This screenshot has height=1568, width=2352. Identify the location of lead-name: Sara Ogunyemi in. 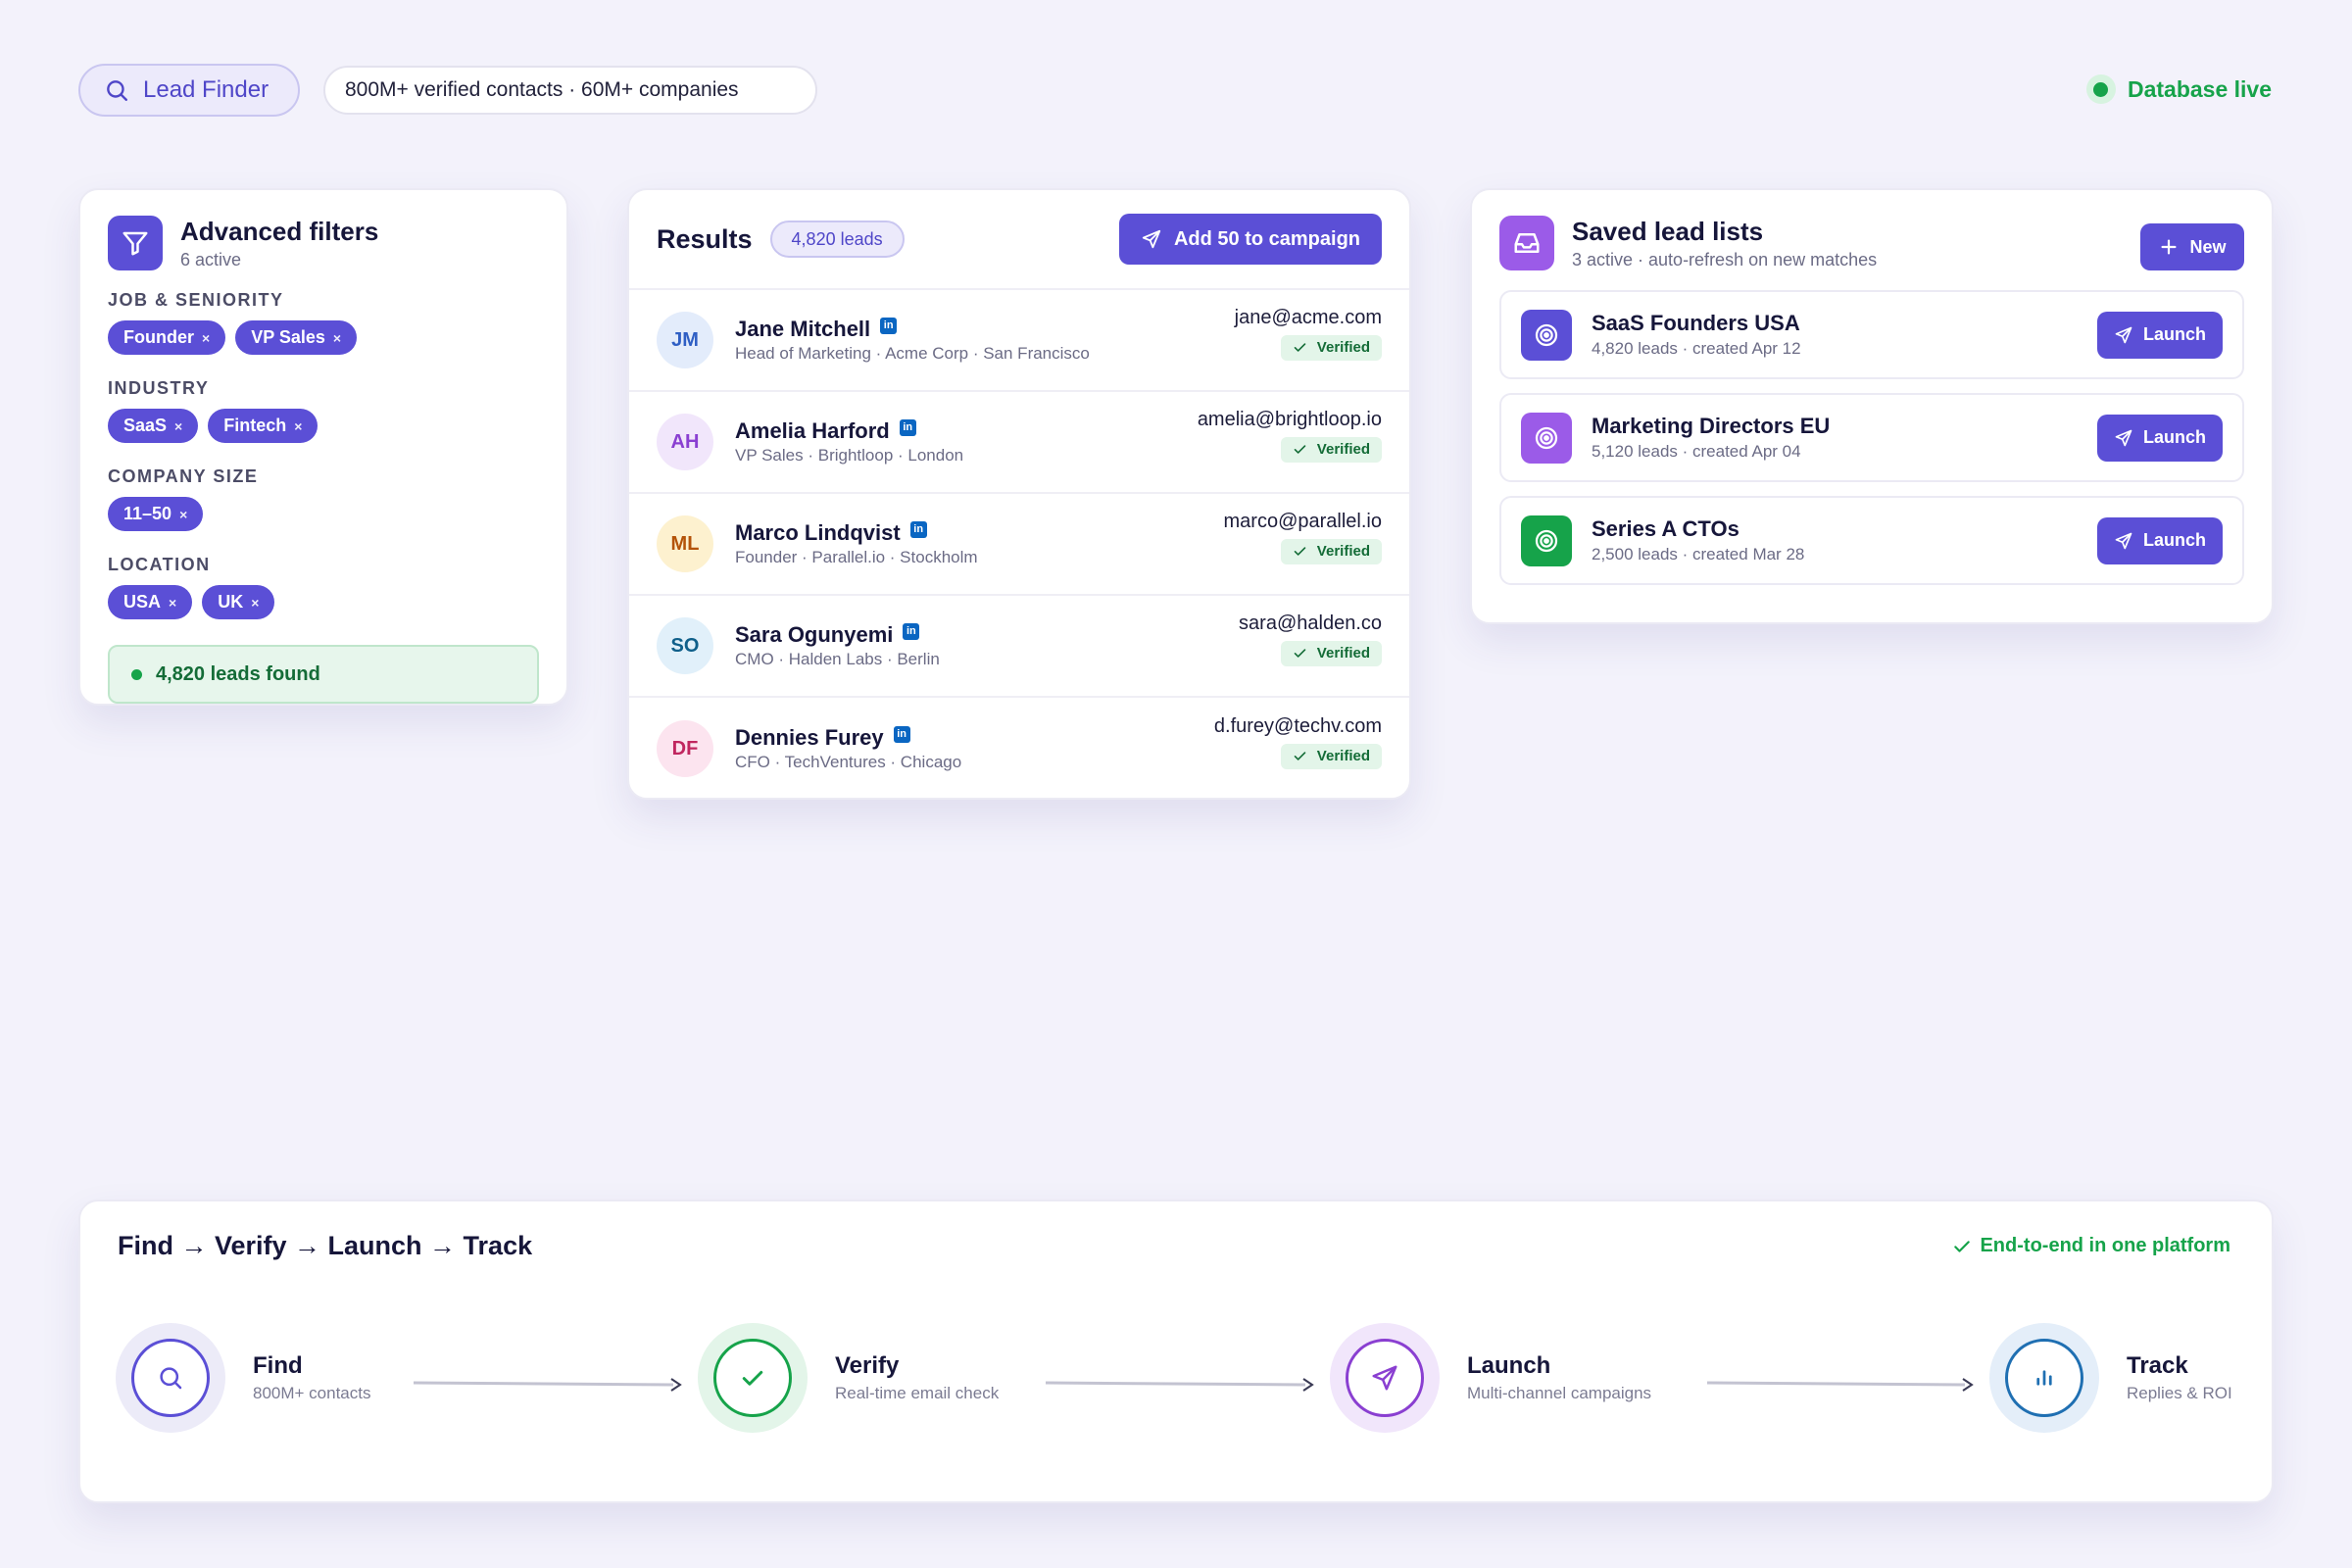
(837, 635).